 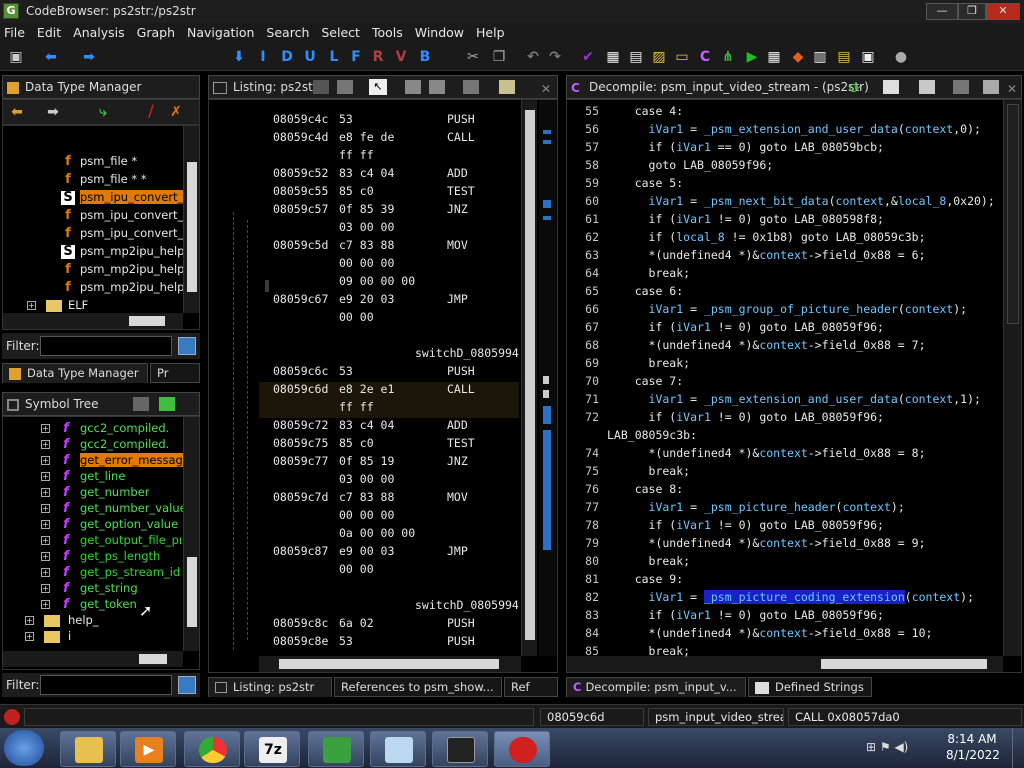 I want to click on tree-item: f psm_ipu_convert_c, so click(x=122, y=215).